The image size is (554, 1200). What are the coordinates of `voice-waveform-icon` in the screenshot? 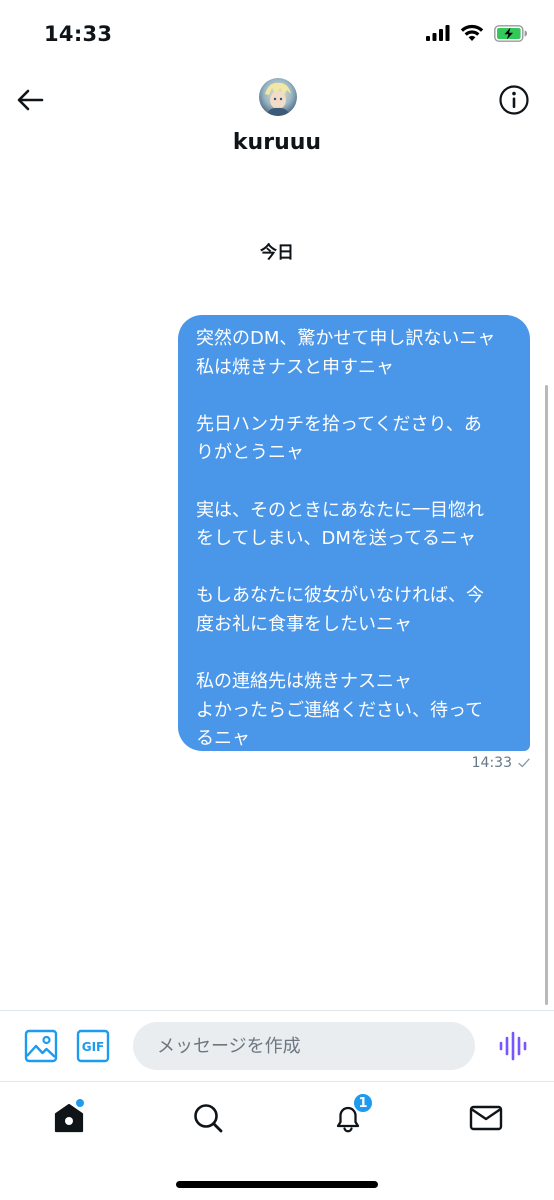 It's located at (513, 1046).